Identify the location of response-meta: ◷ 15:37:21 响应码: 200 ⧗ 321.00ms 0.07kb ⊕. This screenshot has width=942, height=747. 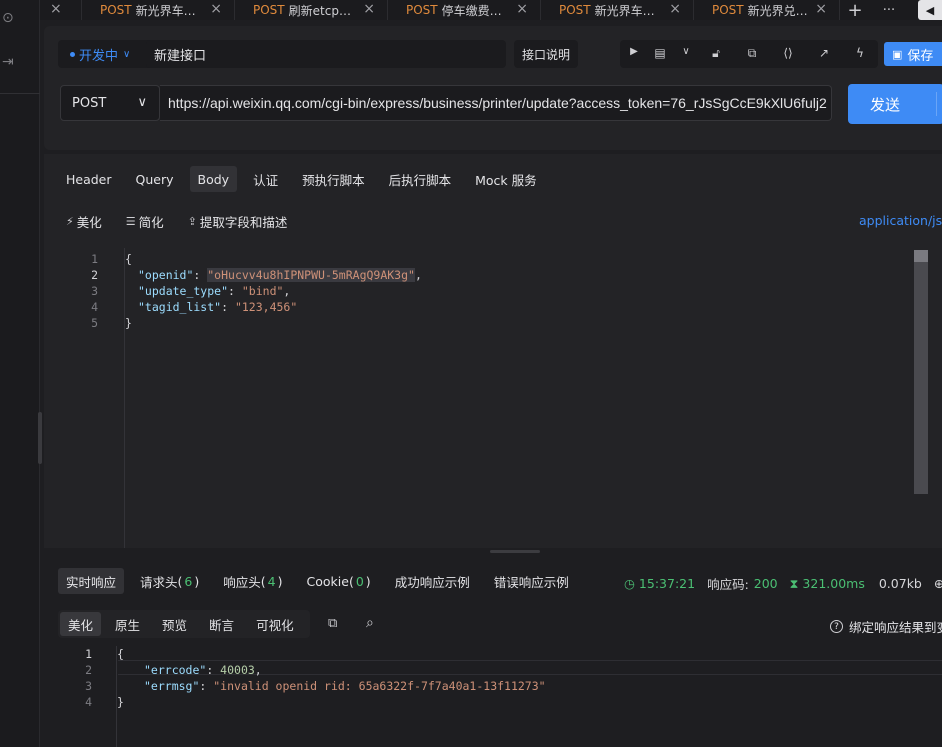
(783, 583).